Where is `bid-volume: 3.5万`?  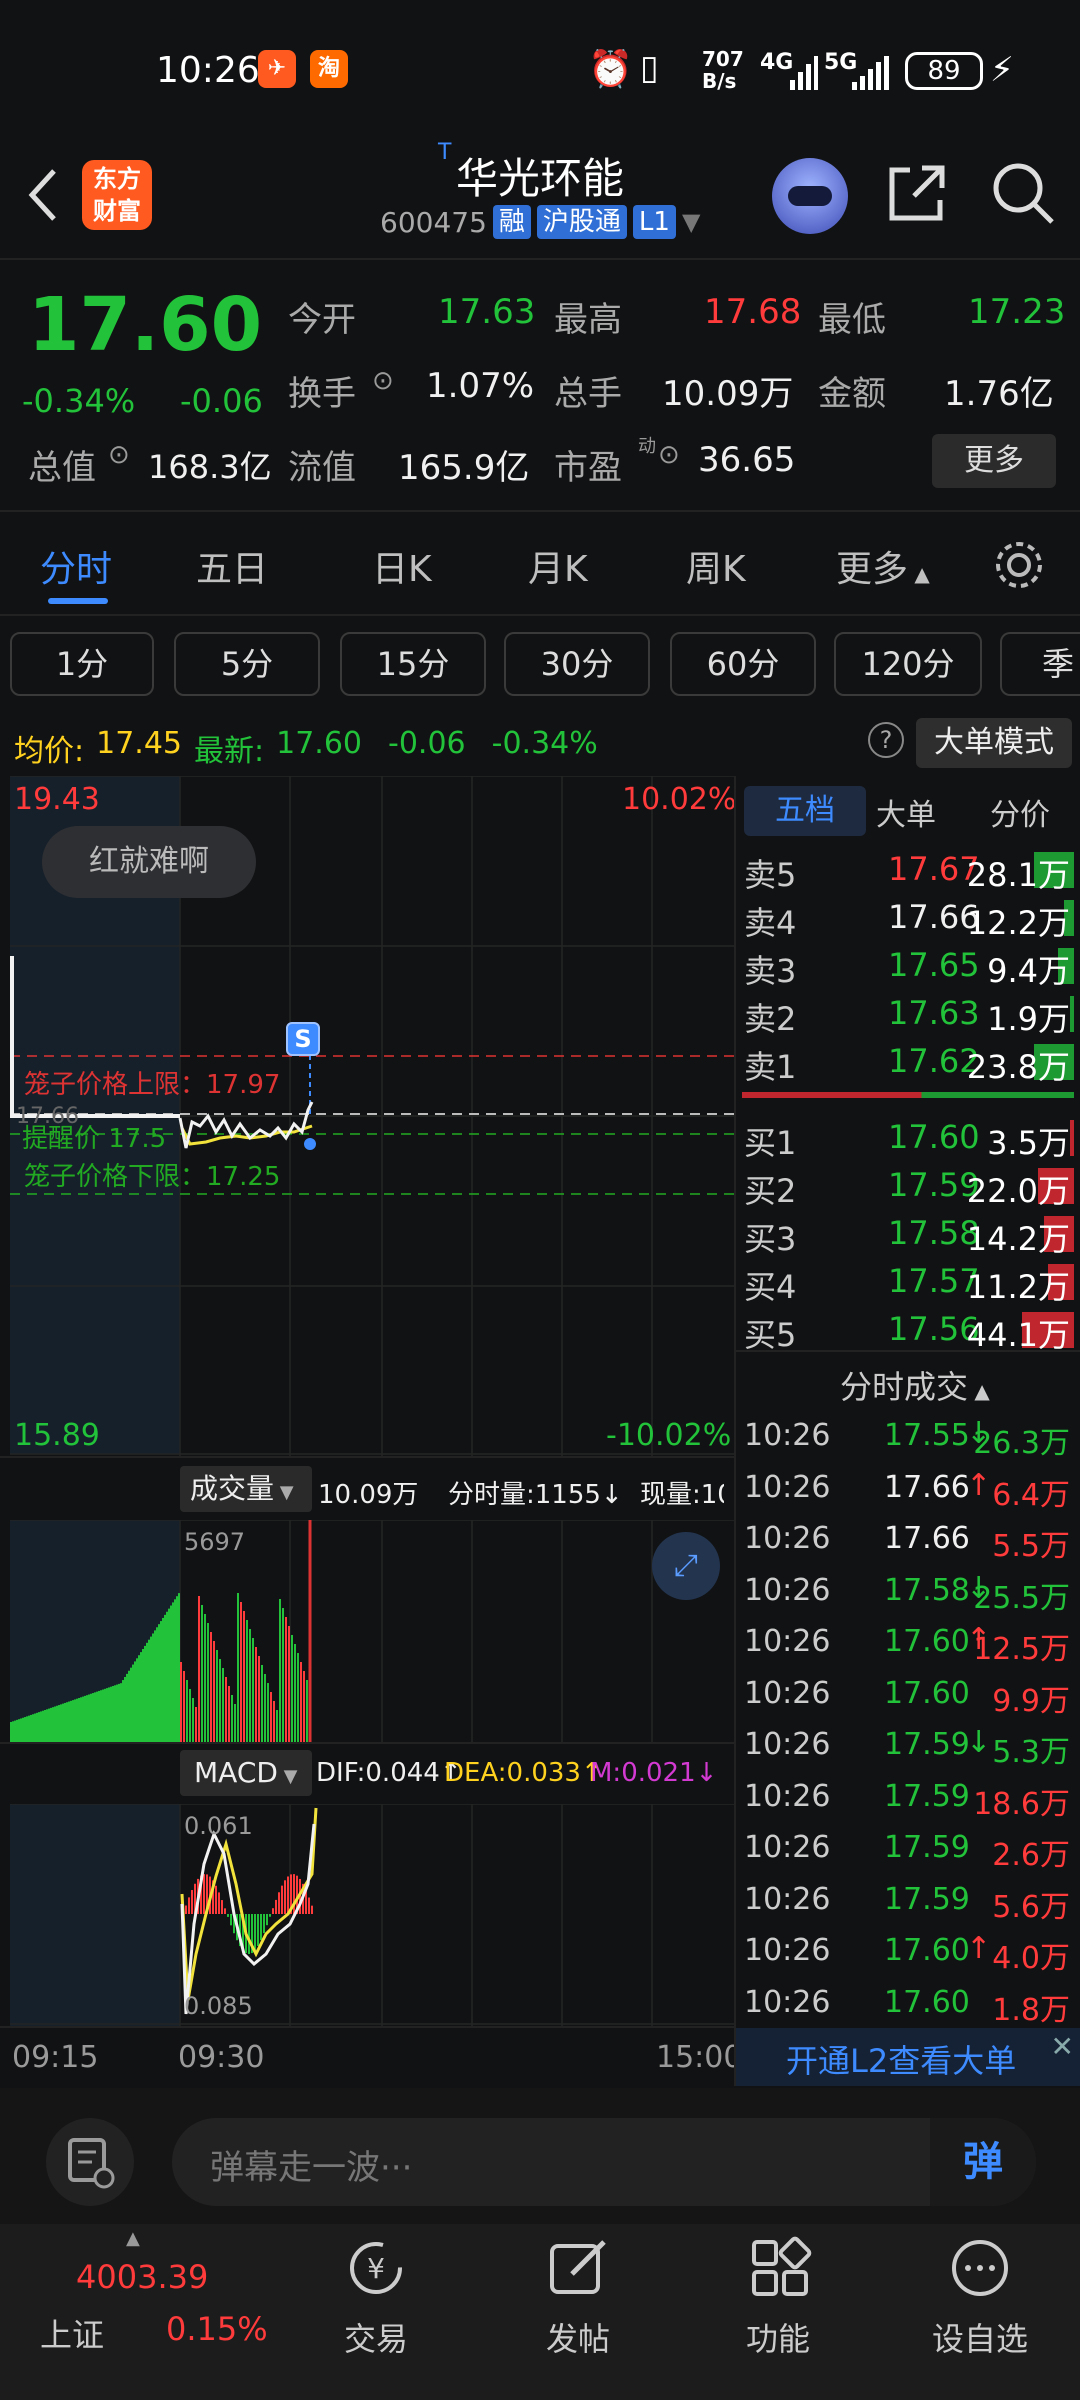
bid-volume: 3.5万 is located at coordinates (1028, 1143).